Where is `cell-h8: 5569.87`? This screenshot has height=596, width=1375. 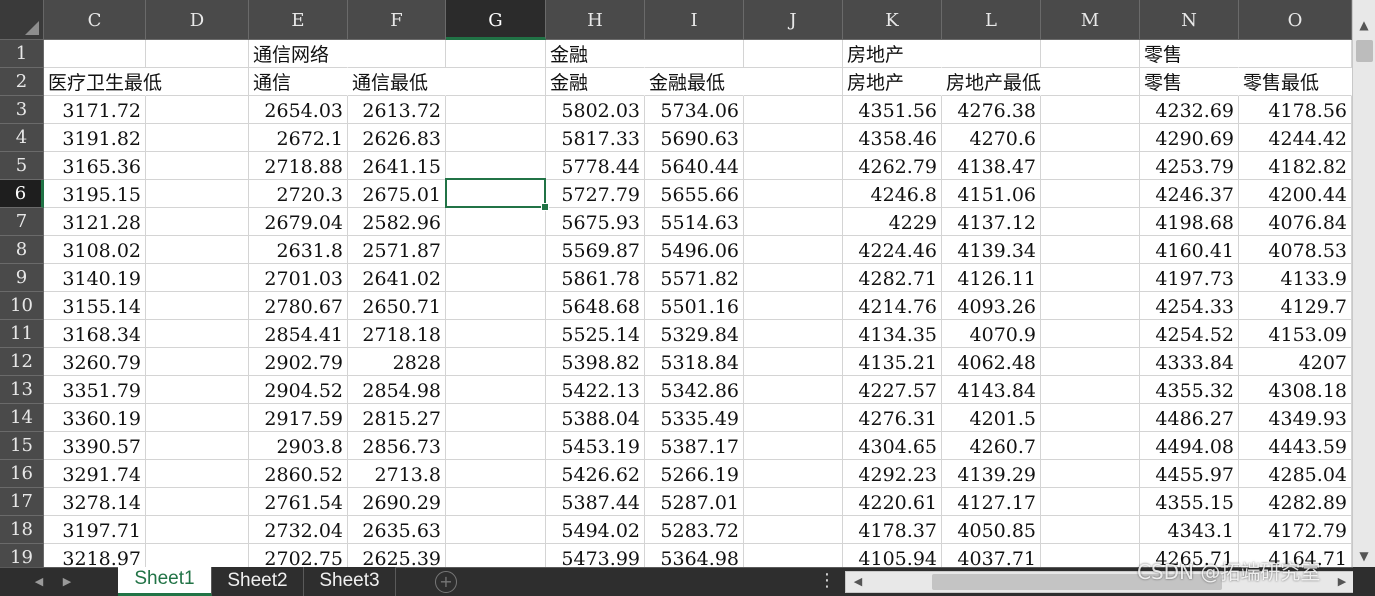
cell-h8: 5569.87 is located at coordinates (595, 250).